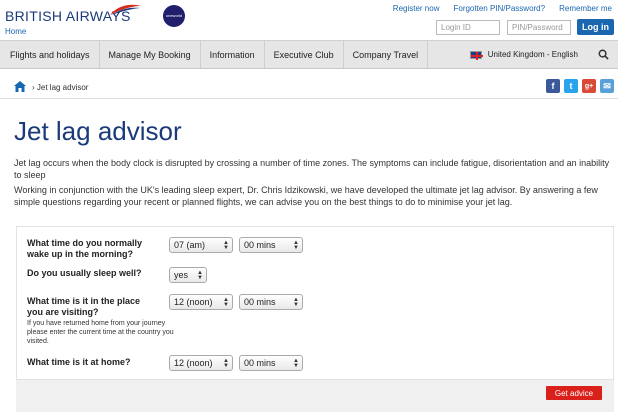 This screenshot has width=618, height=412. What do you see at coordinates (476, 55) in the screenshot?
I see `uk-flag-icon` at bounding box center [476, 55].